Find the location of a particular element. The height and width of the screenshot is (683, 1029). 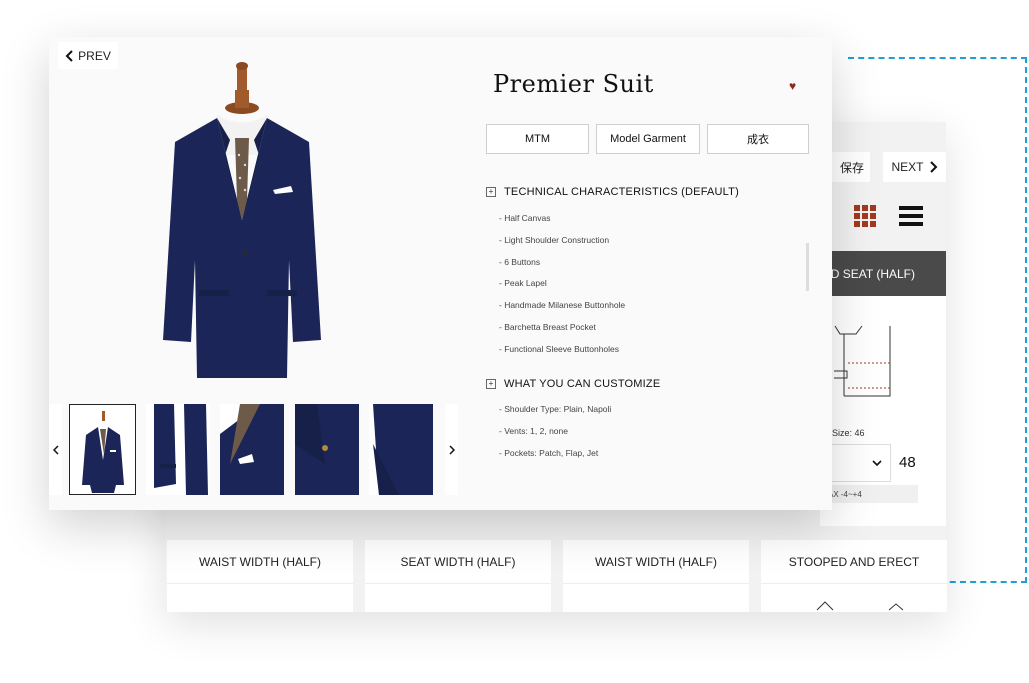

measure-header: ND SEAT (HALF) is located at coordinates (883, 273).